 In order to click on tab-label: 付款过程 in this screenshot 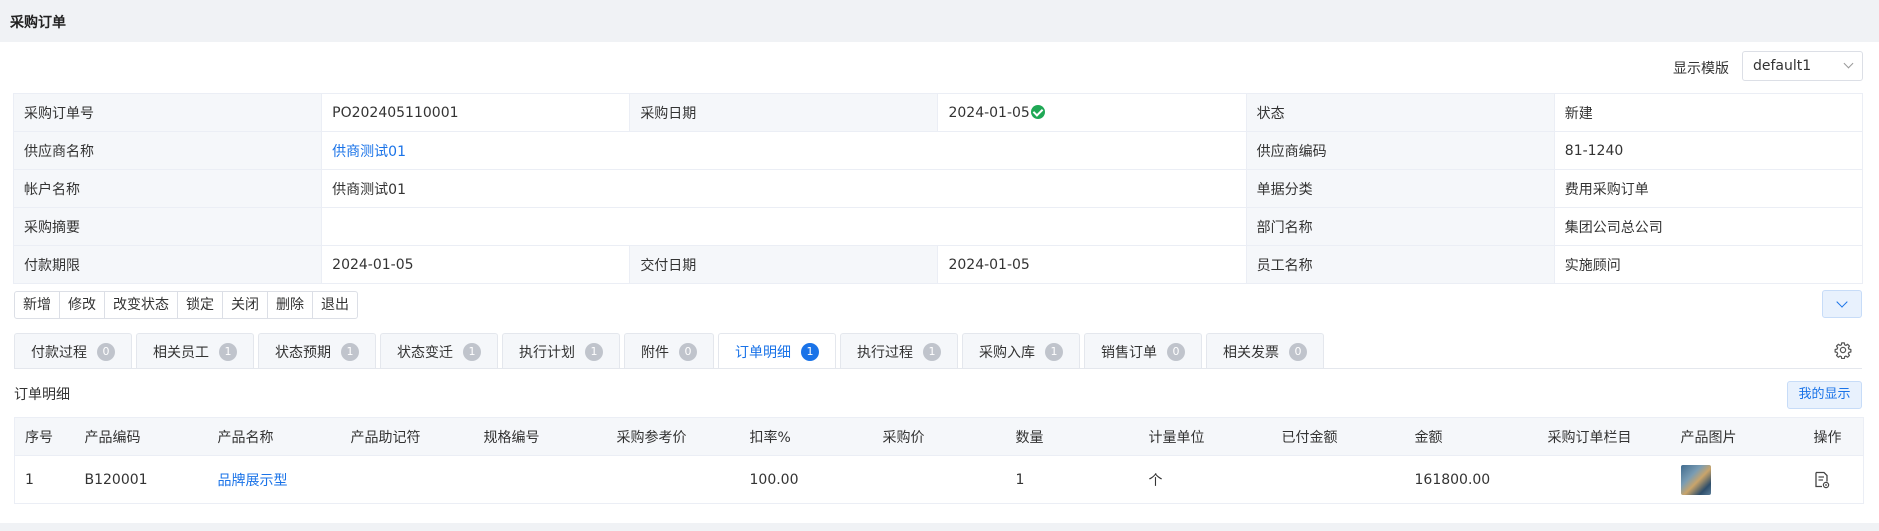, I will do `click(59, 352)`.